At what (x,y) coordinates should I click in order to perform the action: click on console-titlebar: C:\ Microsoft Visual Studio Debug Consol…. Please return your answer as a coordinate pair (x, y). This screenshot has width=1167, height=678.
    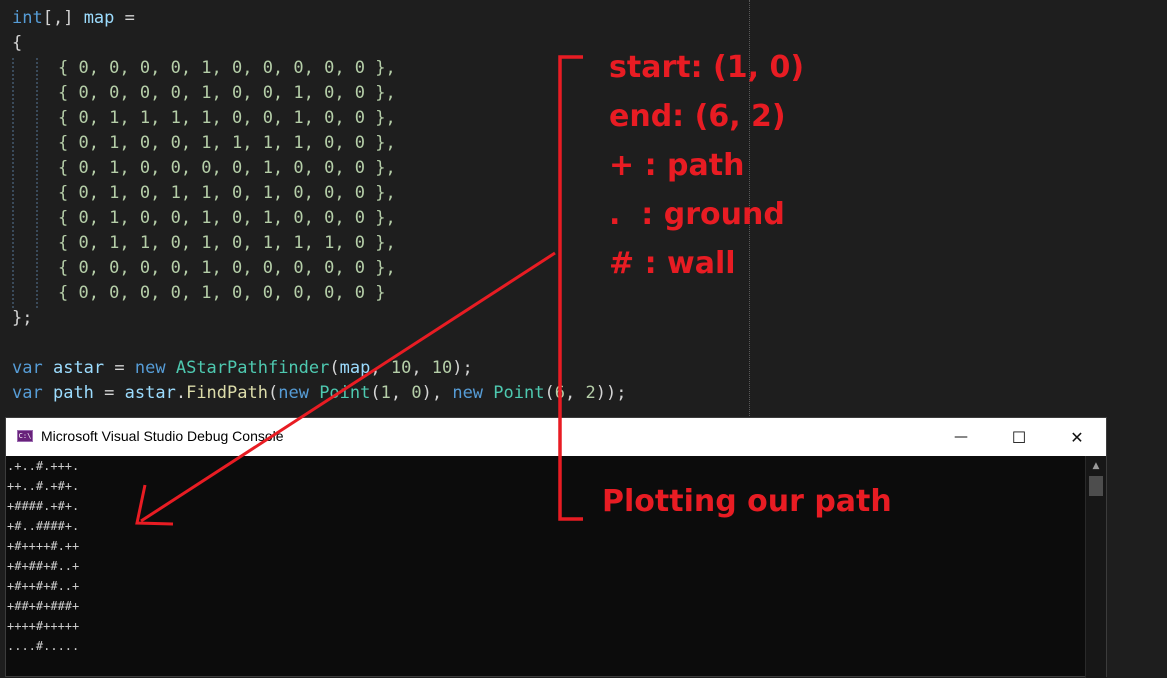
    Looking at the image, I should click on (556, 437).